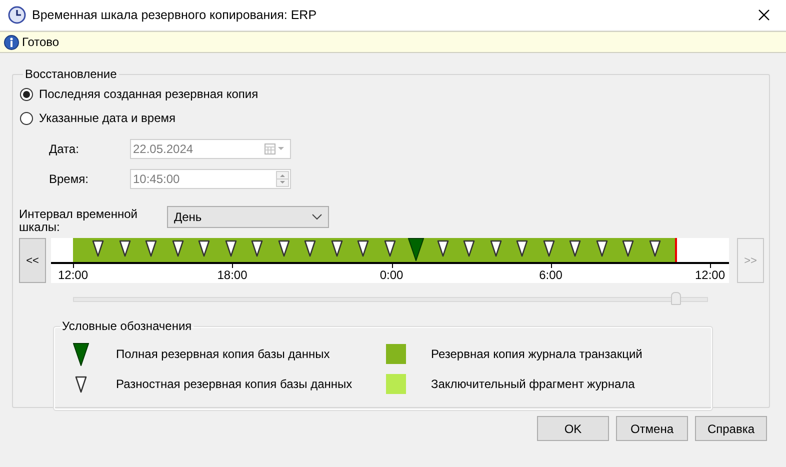 Image resolution: width=786 pixels, height=467 pixels. Describe the element at coordinates (533, 384) in the screenshot. I see `legend-label: Заключительный фрагмент журнала` at that location.